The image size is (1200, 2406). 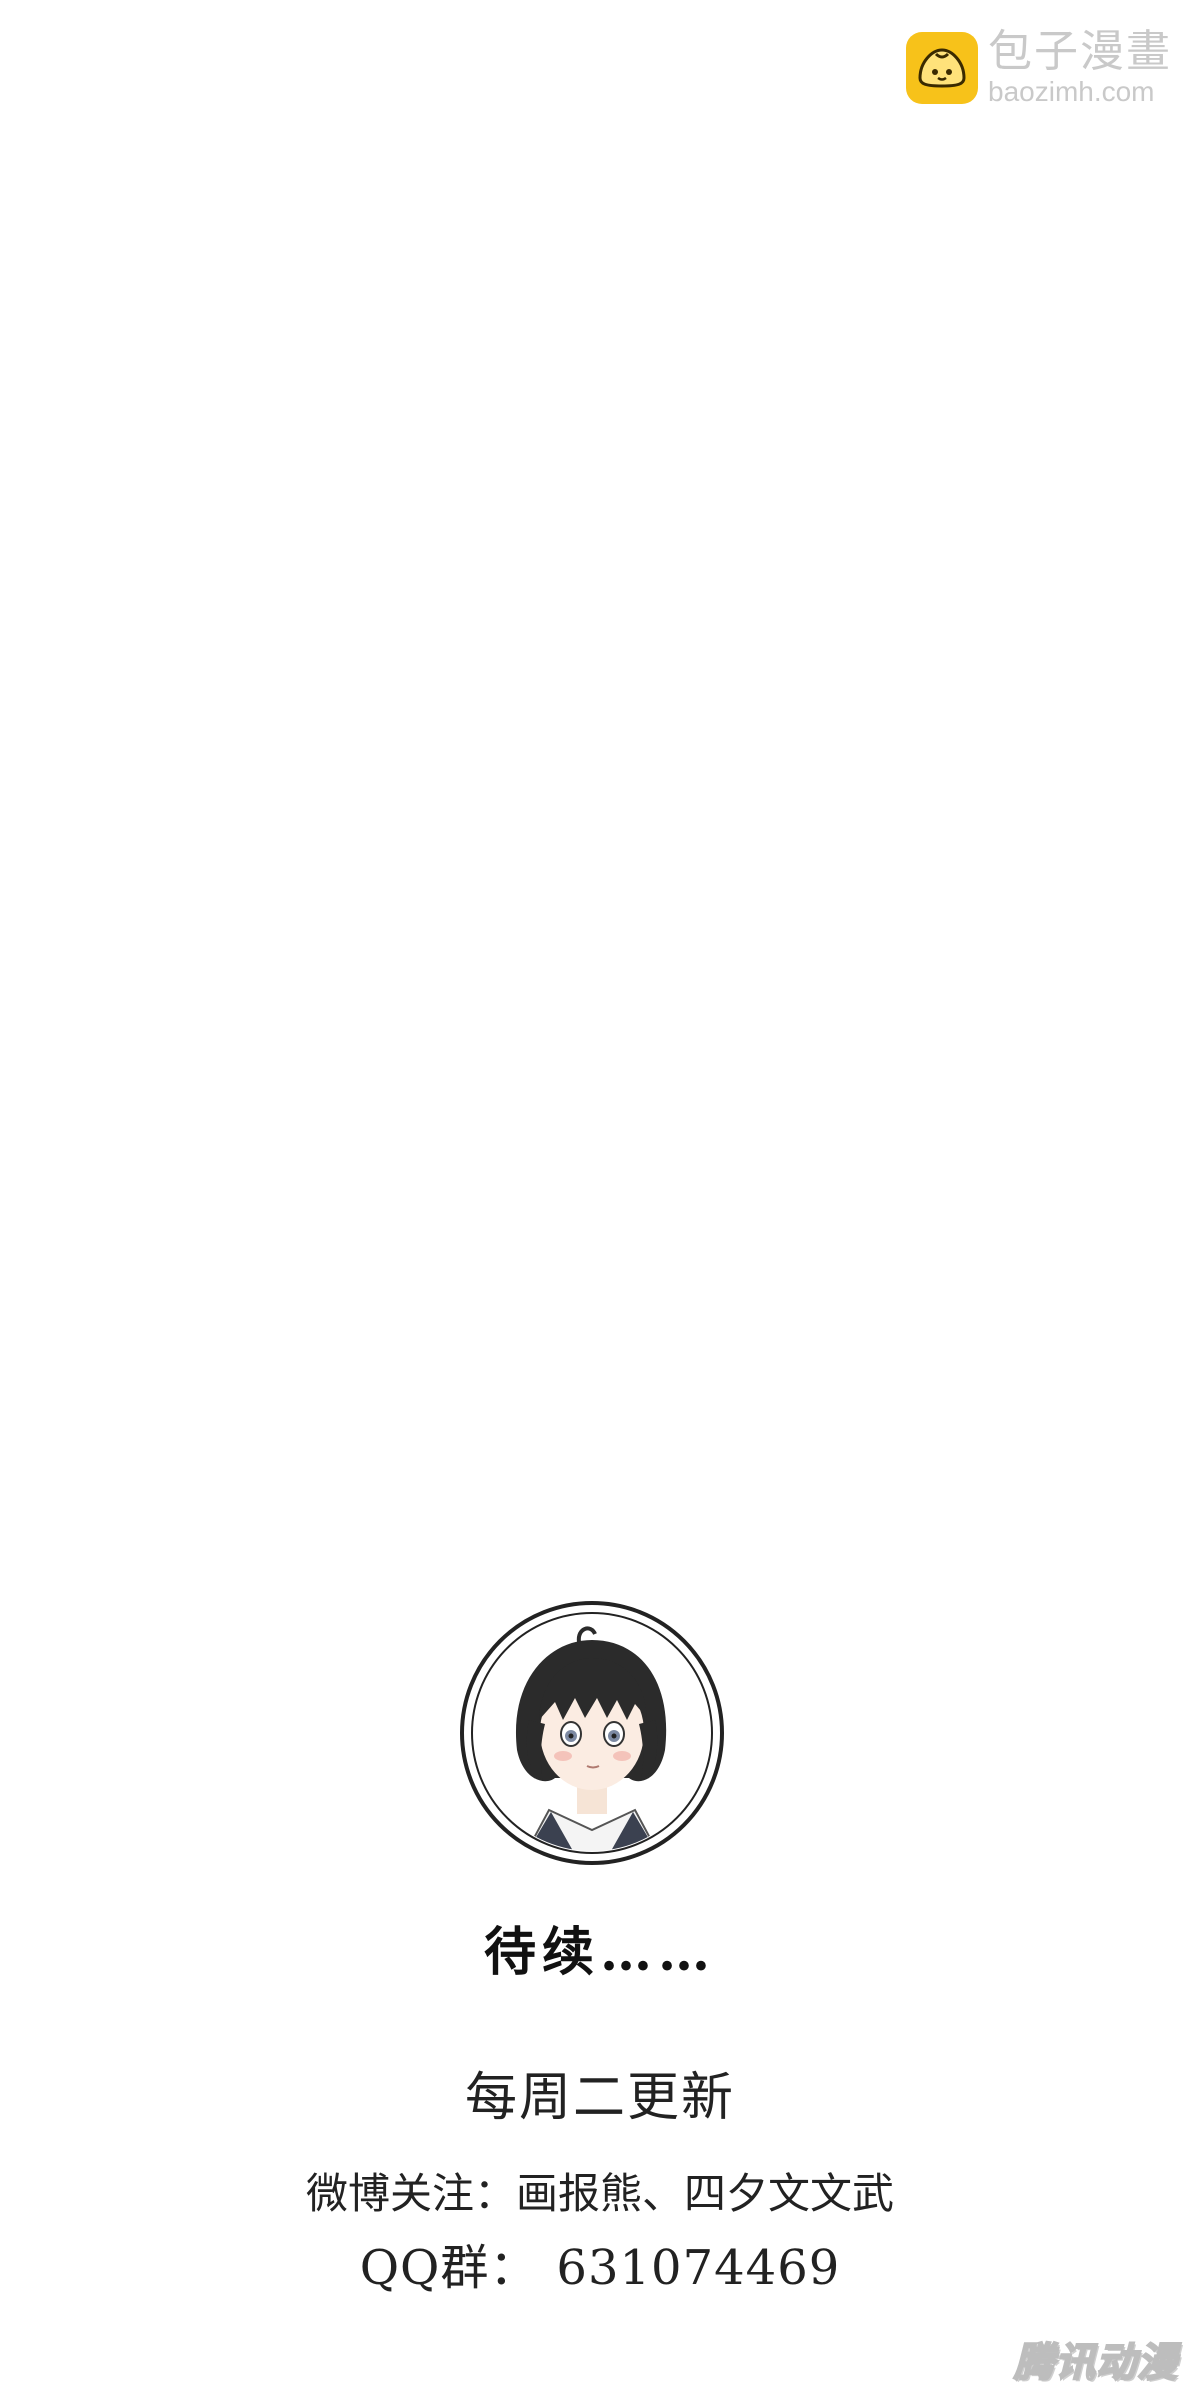 What do you see at coordinates (1095, 2363) in the screenshot?
I see `publisher-logo: 腾讯动漫` at bounding box center [1095, 2363].